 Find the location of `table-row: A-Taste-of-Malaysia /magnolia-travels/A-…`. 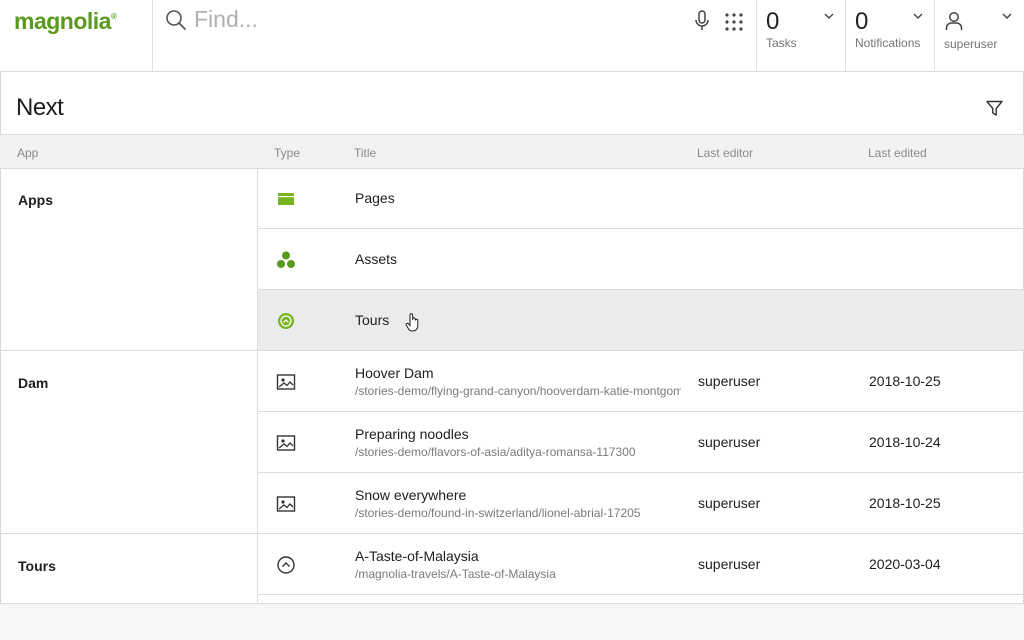

table-row: A-Taste-of-Malaysia /magnolia-travels/A-… is located at coordinates (641, 564).